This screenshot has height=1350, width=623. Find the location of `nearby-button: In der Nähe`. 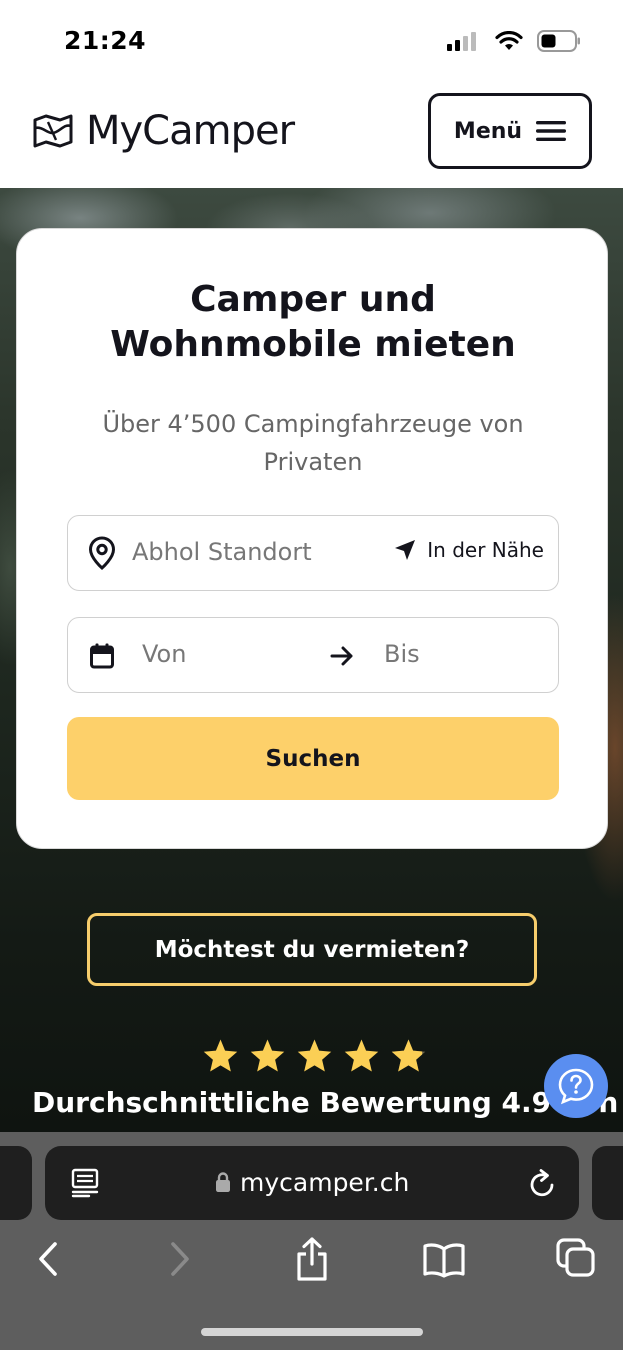

nearby-button: In der Nähe is located at coordinates (468, 550).